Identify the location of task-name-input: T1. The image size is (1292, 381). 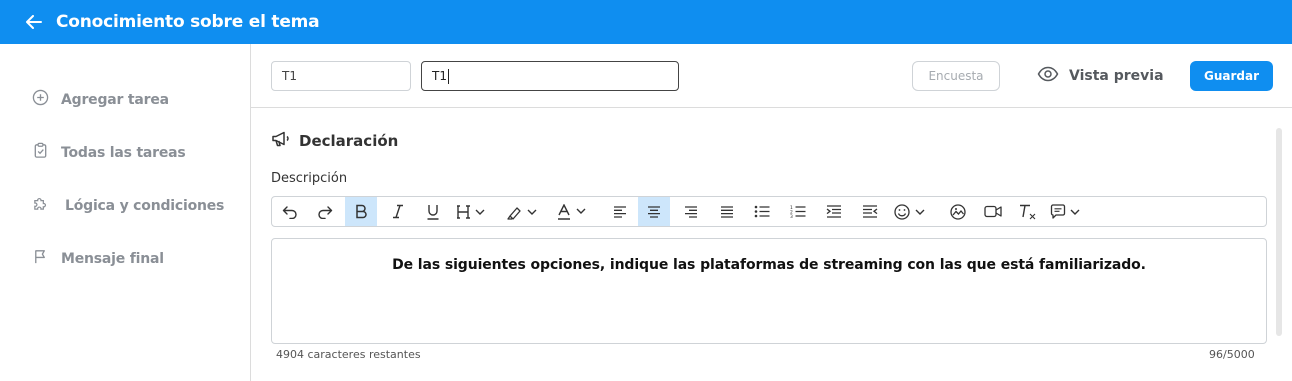
(550, 76).